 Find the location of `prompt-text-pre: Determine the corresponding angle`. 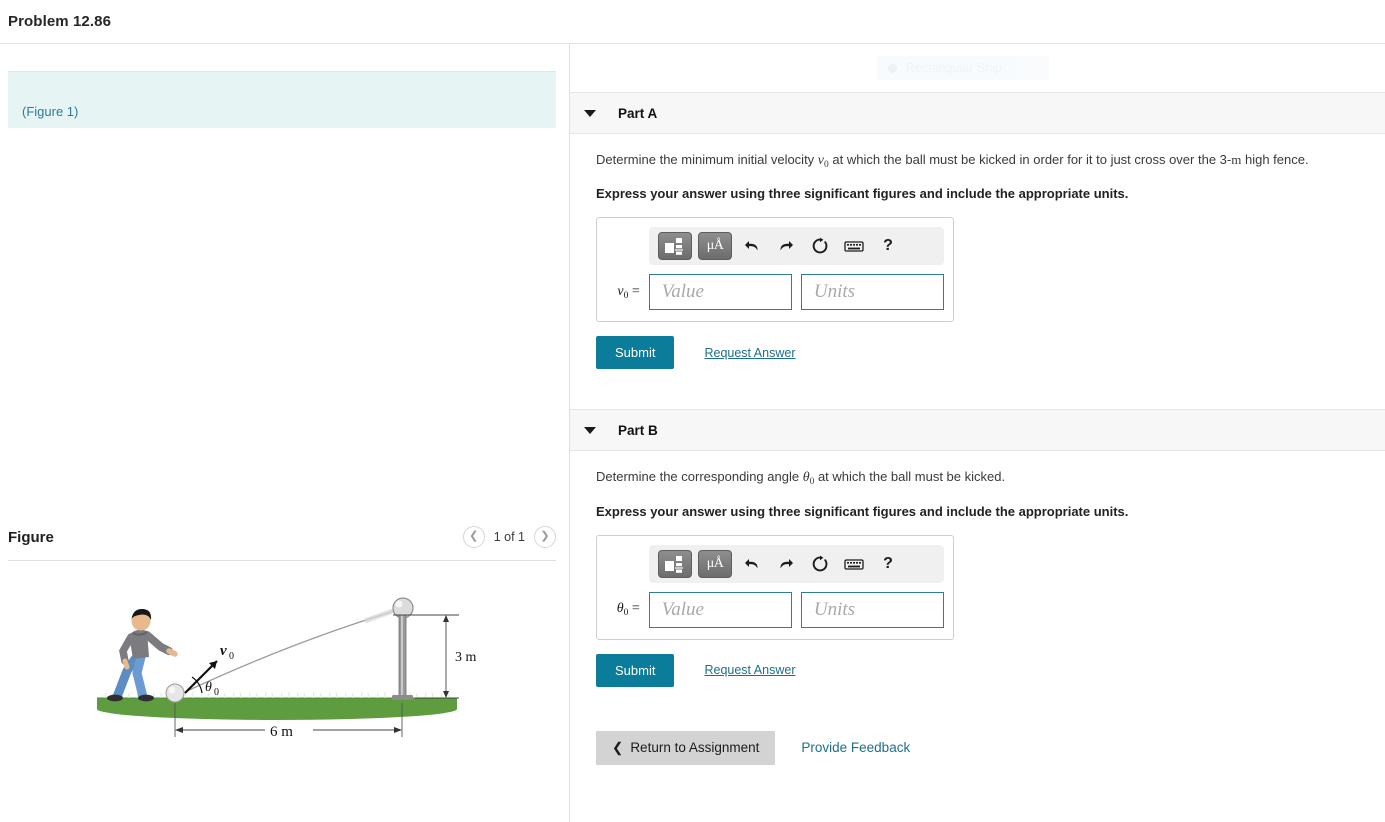

prompt-text-pre: Determine the corresponding angle is located at coordinates (699, 477).